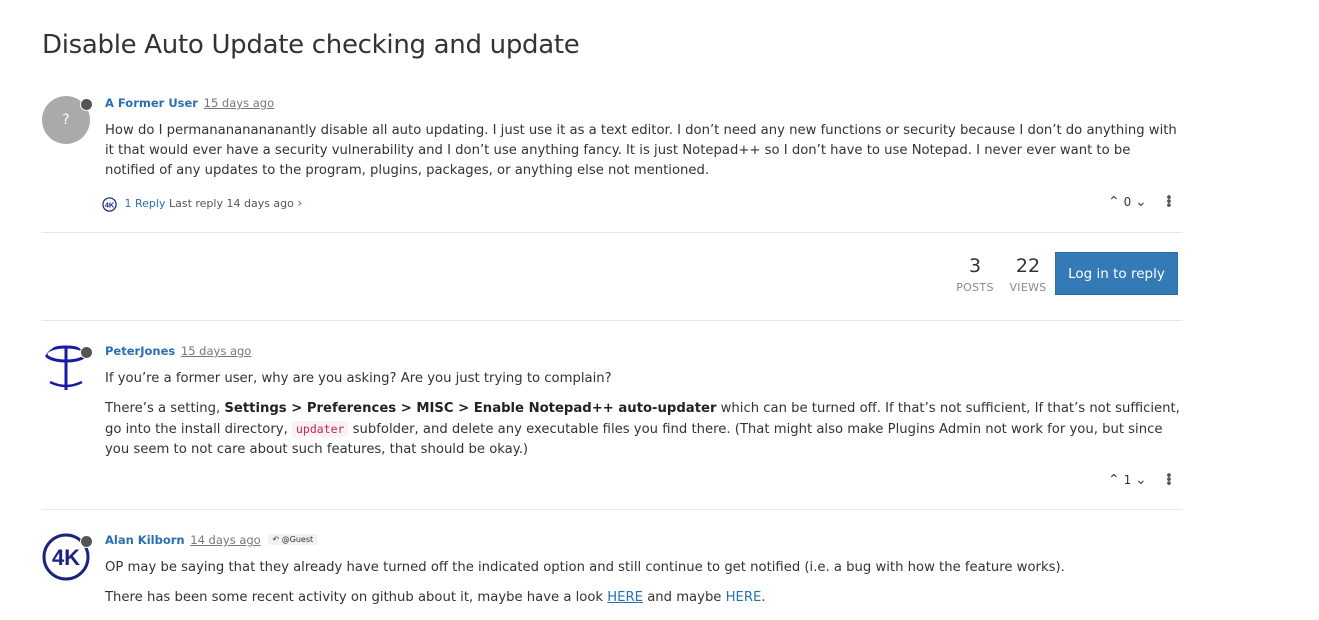 The width and height of the screenshot is (1319, 620). What do you see at coordinates (1028, 287) in the screenshot?
I see `views-label: VIEWS` at bounding box center [1028, 287].